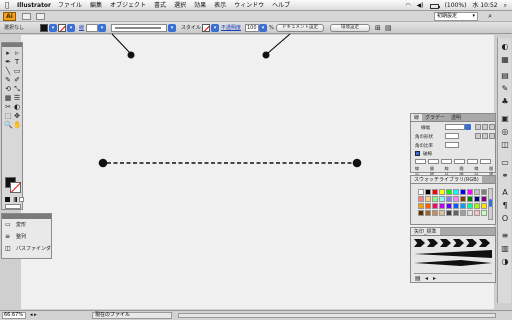  Describe the element at coordinates (490, 204) in the screenshot. I see `swatch-scrollbar` at that location.